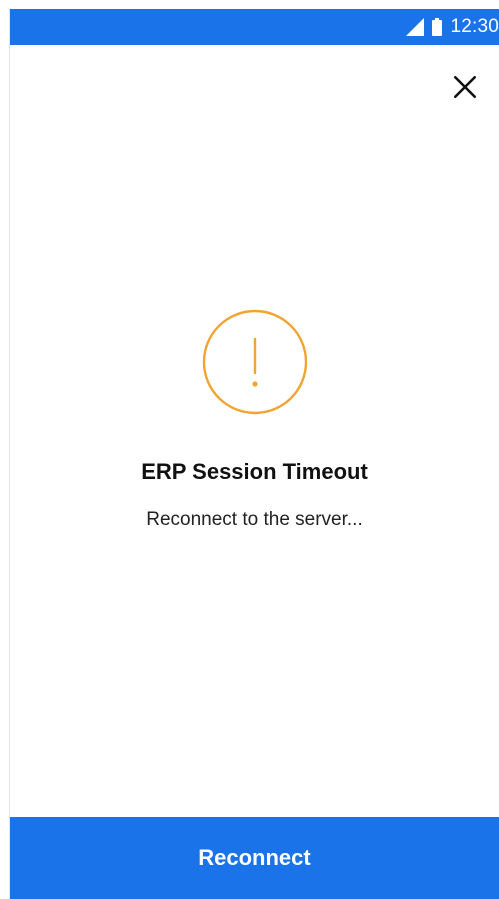 The image size is (499, 899). What do you see at coordinates (254, 858) in the screenshot?
I see `reconnect-button: Reconnect` at bounding box center [254, 858].